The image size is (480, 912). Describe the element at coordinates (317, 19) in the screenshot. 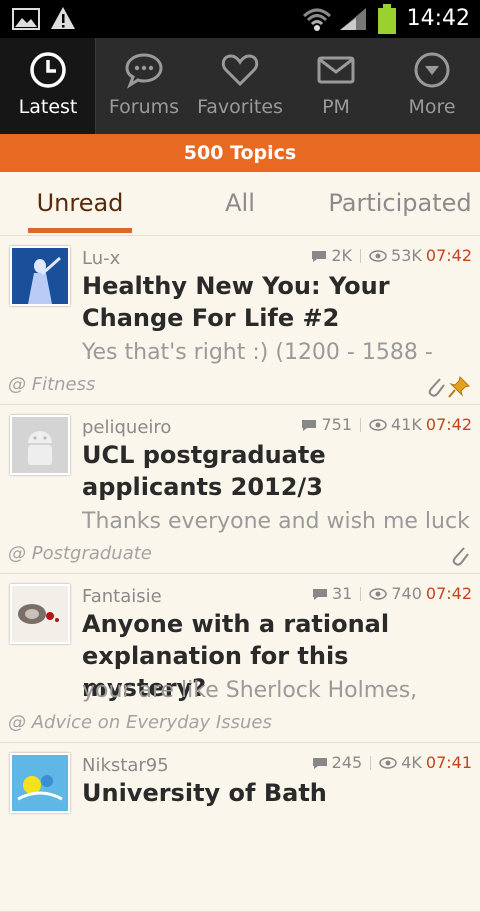

I see `wifi-icon` at that location.